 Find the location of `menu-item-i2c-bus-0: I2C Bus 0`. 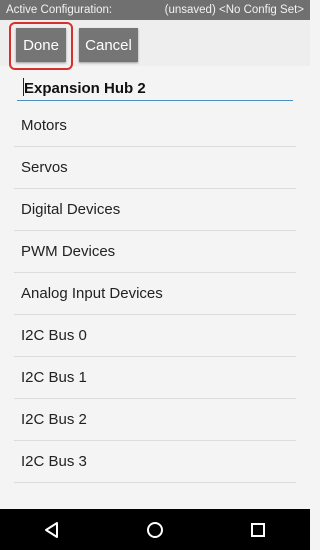

menu-item-i2c-bus-0: I2C Bus 0 is located at coordinates (155, 336).